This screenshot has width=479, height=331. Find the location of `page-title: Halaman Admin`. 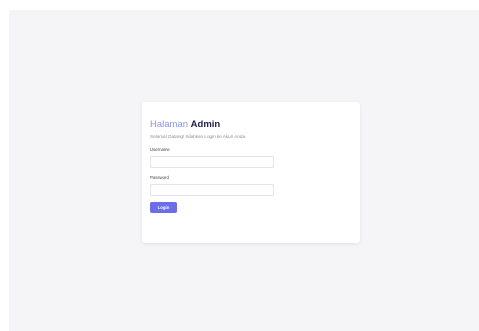

page-title: Halaman Admin is located at coordinates (251, 125).